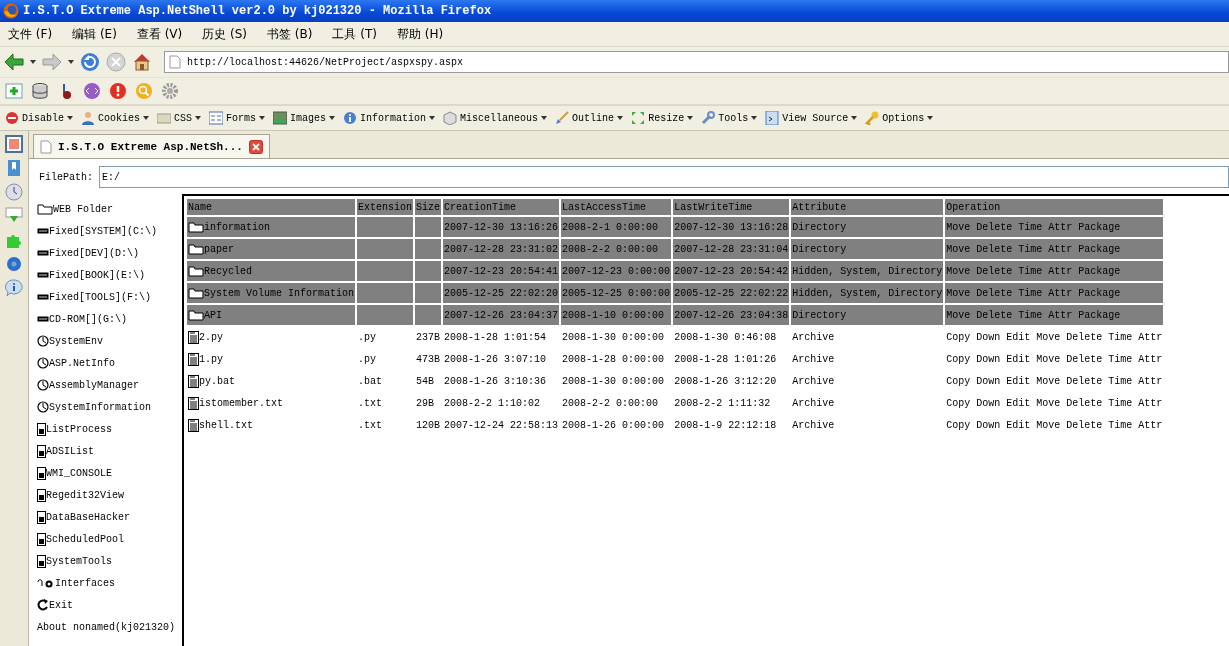  I want to click on alert-icon, so click(118, 91).